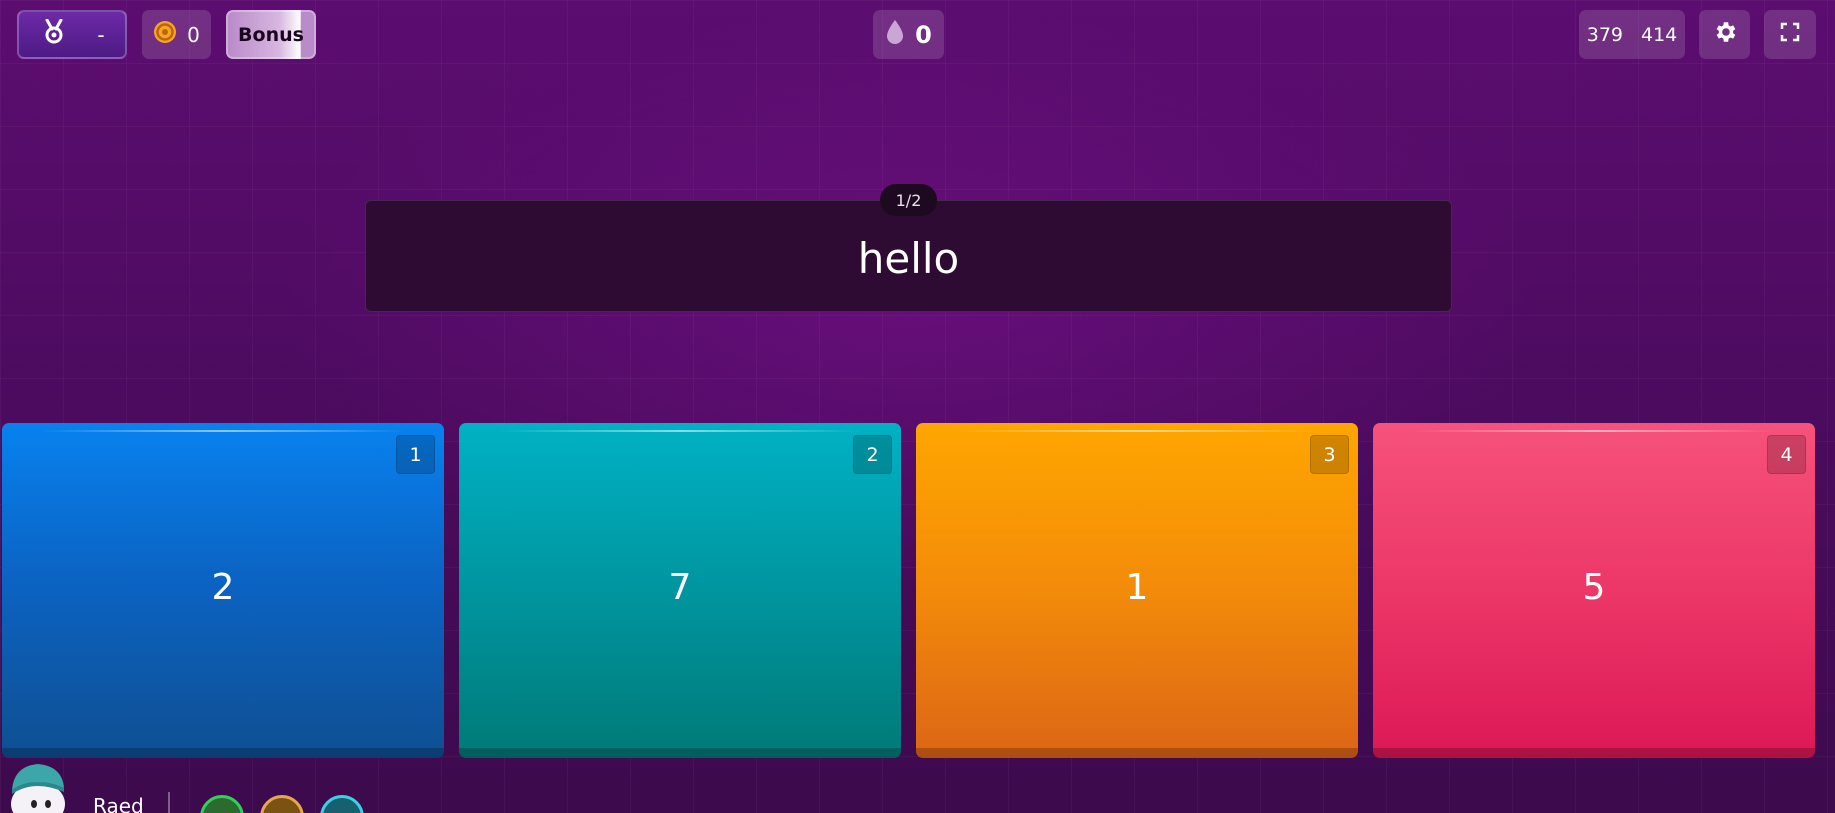 The width and height of the screenshot is (1835, 813). I want to click on answer-option-3: 3 1, so click(1137, 590).